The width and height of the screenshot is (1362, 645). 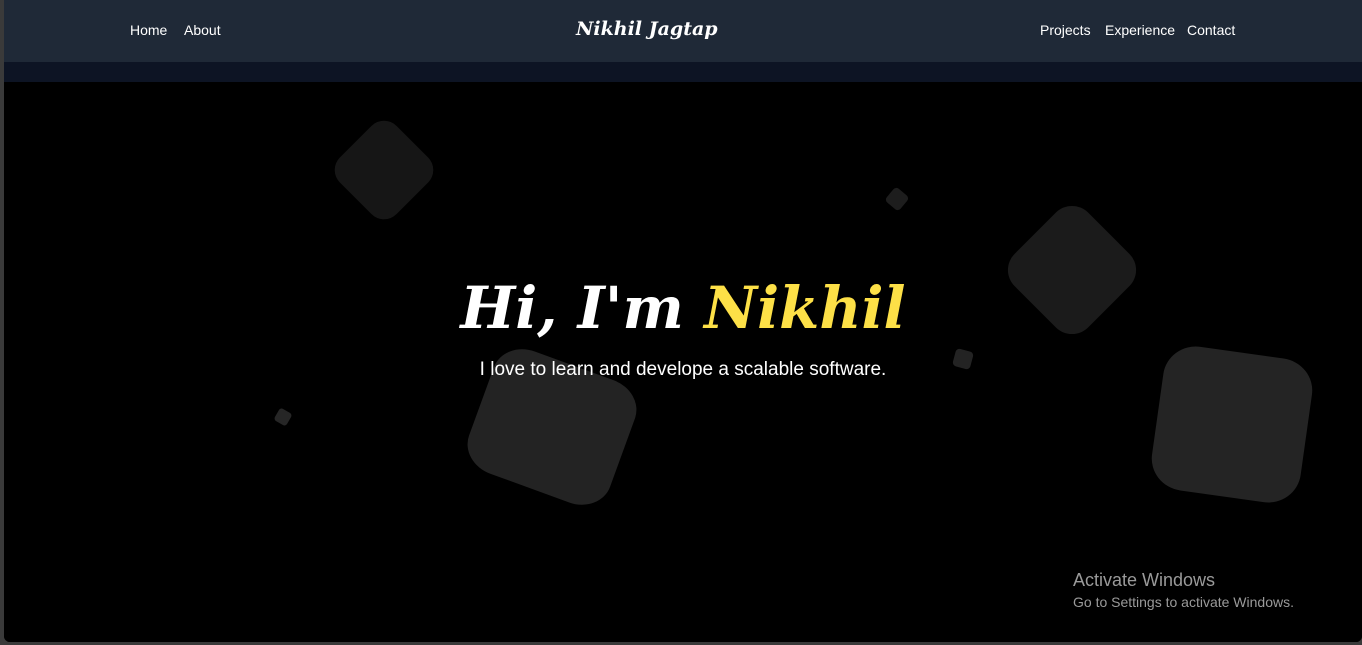 What do you see at coordinates (805, 308) in the screenshot?
I see `hero-name: Nikhil` at bounding box center [805, 308].